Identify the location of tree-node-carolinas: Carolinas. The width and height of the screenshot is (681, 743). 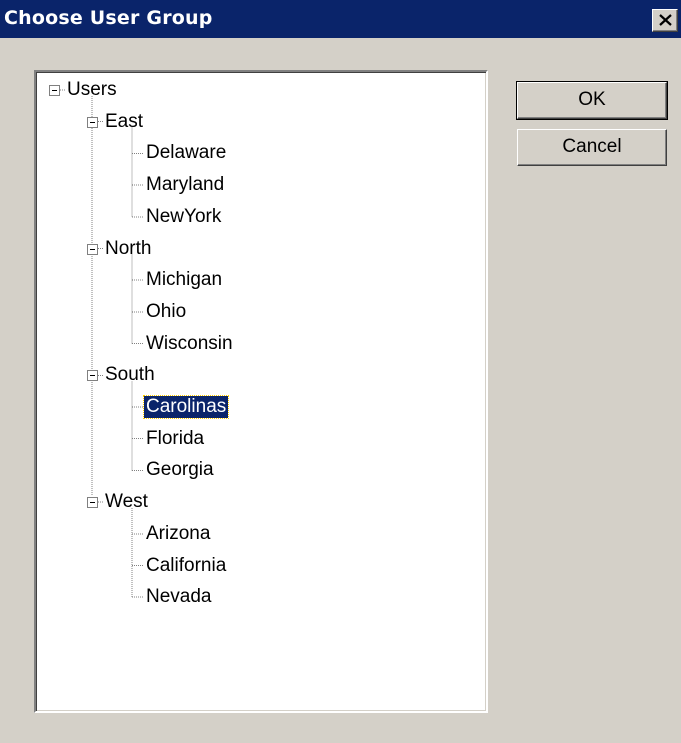
(186, 407).